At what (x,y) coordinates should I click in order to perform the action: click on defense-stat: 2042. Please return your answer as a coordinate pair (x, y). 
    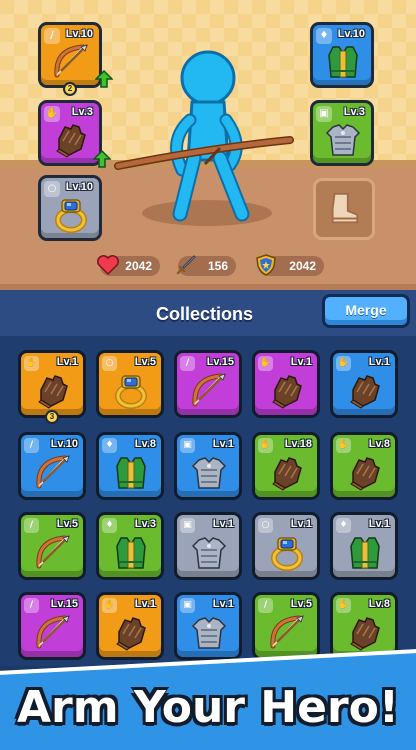
    Looking at the image, I should click on (290, 265).